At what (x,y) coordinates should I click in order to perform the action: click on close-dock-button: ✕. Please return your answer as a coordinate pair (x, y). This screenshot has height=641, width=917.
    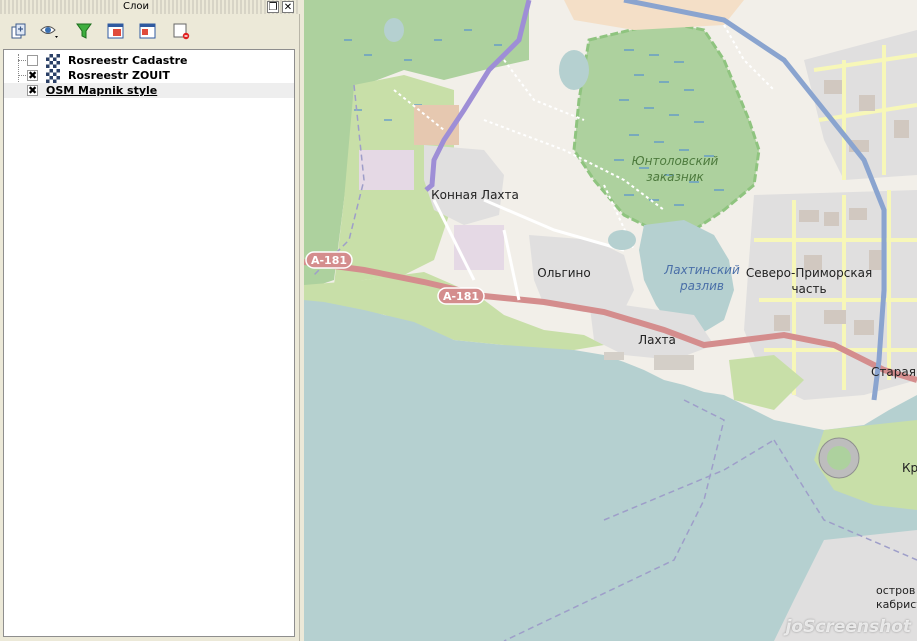
    Looking at the image, I should click on (288, 7).